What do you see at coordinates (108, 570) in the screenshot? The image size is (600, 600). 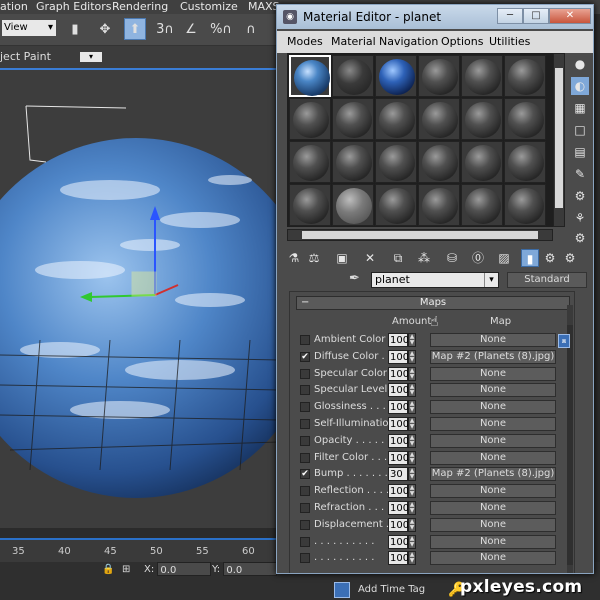 I see `lock-selection-icon: 🔒` at bounding box center [108, 570].